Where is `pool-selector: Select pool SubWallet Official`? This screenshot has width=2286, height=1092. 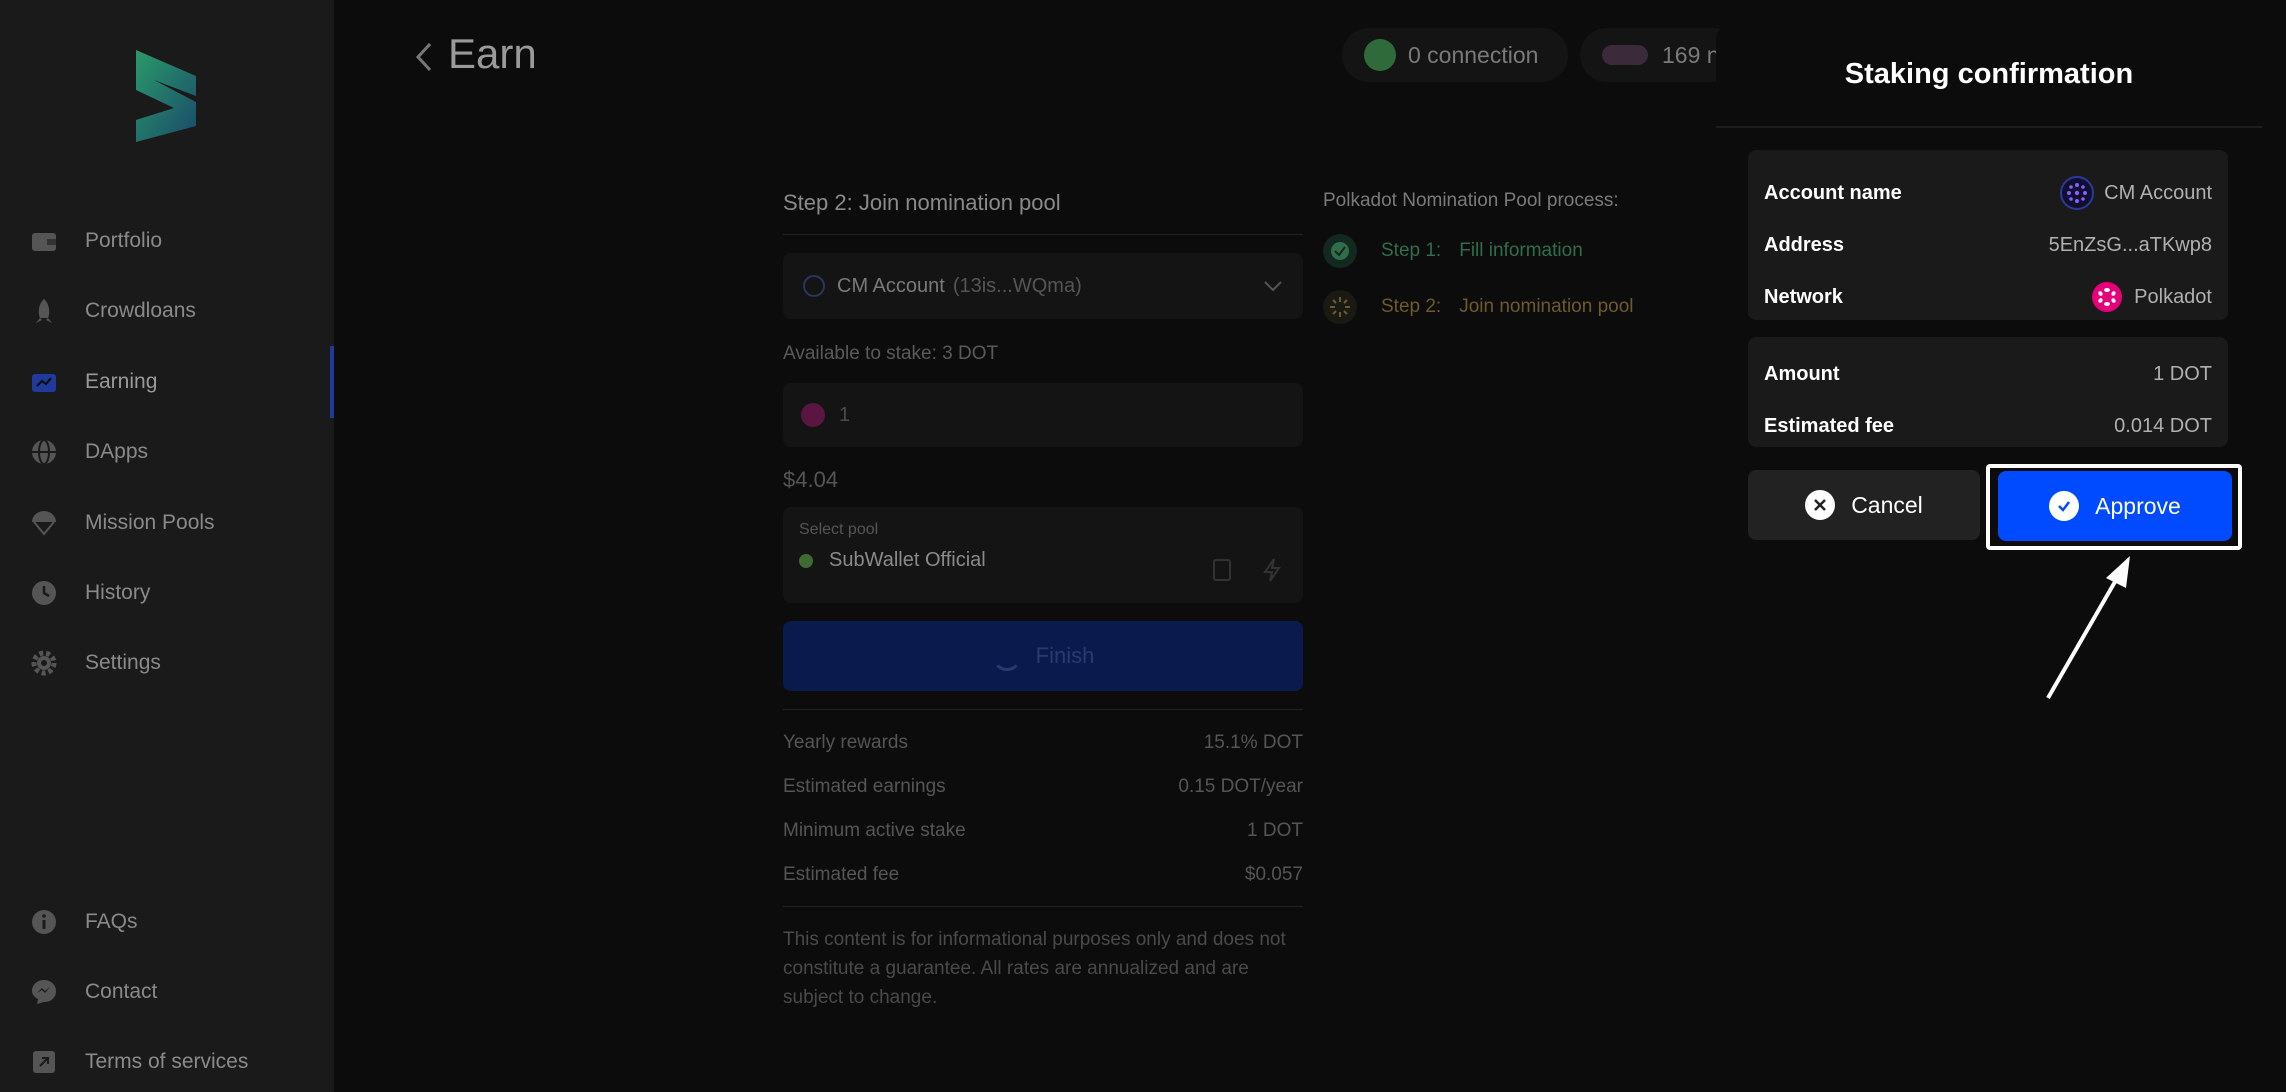
pool-selector: Select pool SubWallet Official is located at coordinates (1043, 555).